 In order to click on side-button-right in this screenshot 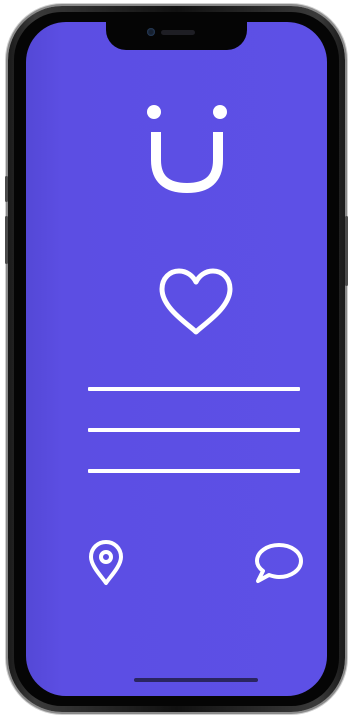, I will do `click(346, 251)`.